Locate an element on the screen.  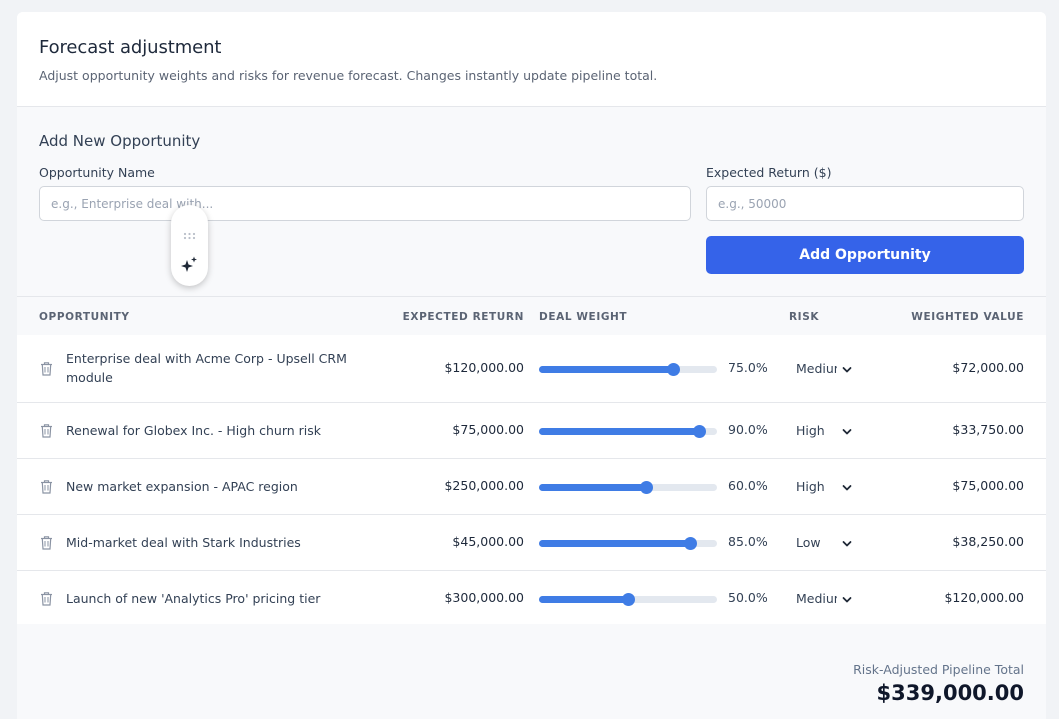
weighted-value: $72,000.00 is located at coordinates (988, 367).